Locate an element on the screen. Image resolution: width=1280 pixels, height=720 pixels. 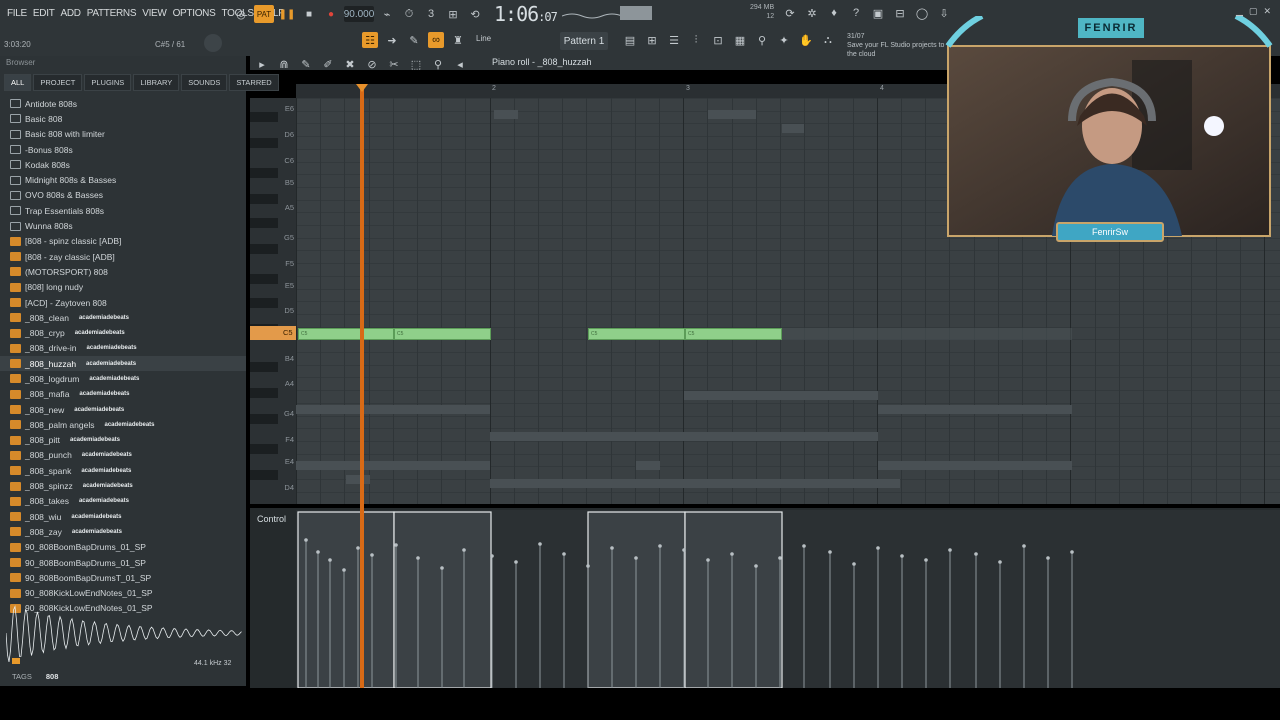
menu-view: VIEW is located at coordinates (154, 14).